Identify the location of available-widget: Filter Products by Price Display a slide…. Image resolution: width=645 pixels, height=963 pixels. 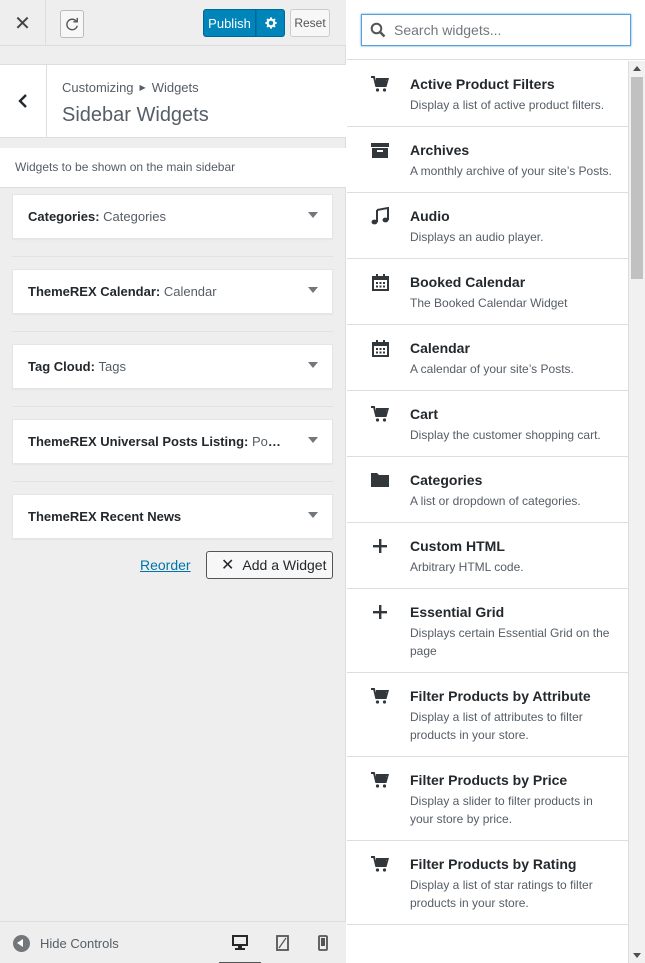
(487, 799).